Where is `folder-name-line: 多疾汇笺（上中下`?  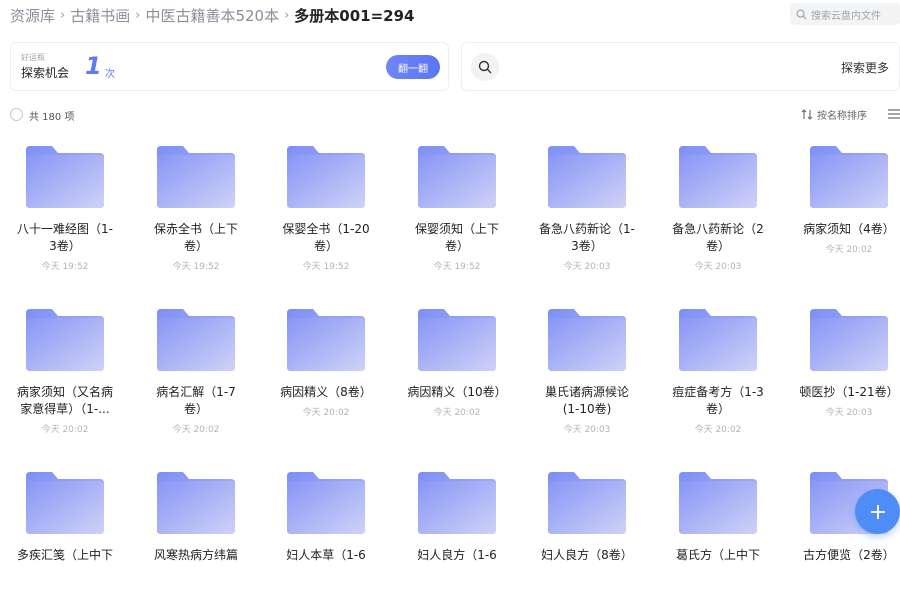
folder-name-line: 多疾汇笺（上中下 is located at coordinates (64, 555).